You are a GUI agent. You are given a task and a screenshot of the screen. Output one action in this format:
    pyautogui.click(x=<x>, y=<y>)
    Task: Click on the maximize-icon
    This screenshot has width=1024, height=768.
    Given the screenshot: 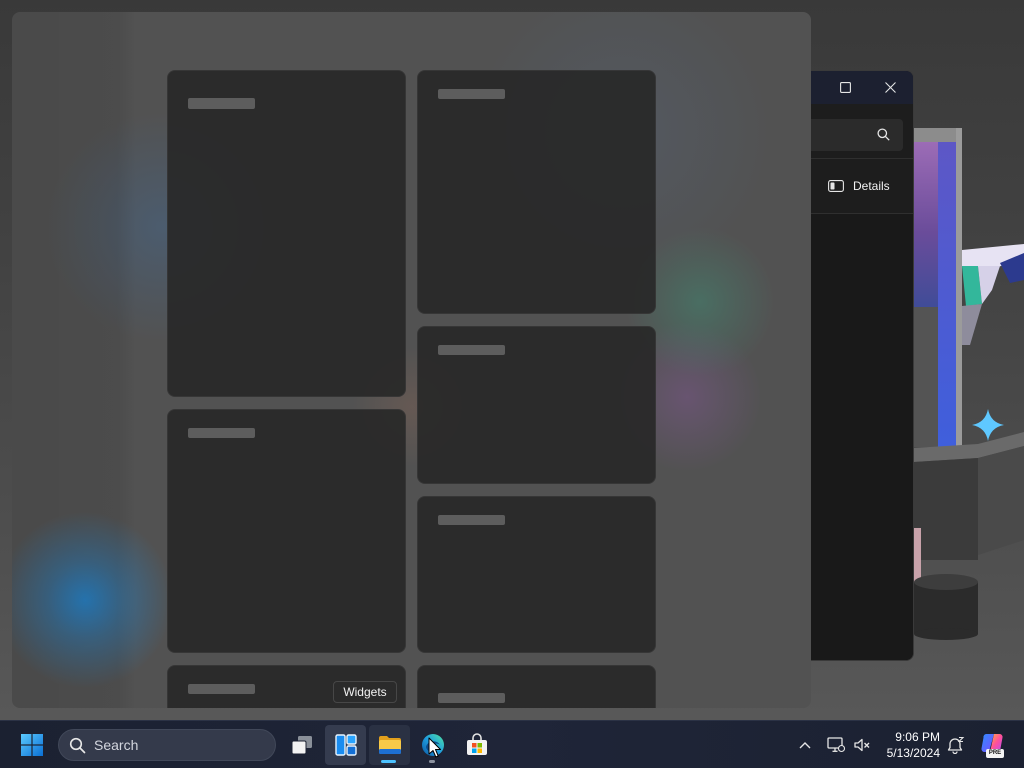 What is the action you would take?
    pyautogui.click(x=845, y=87)
    